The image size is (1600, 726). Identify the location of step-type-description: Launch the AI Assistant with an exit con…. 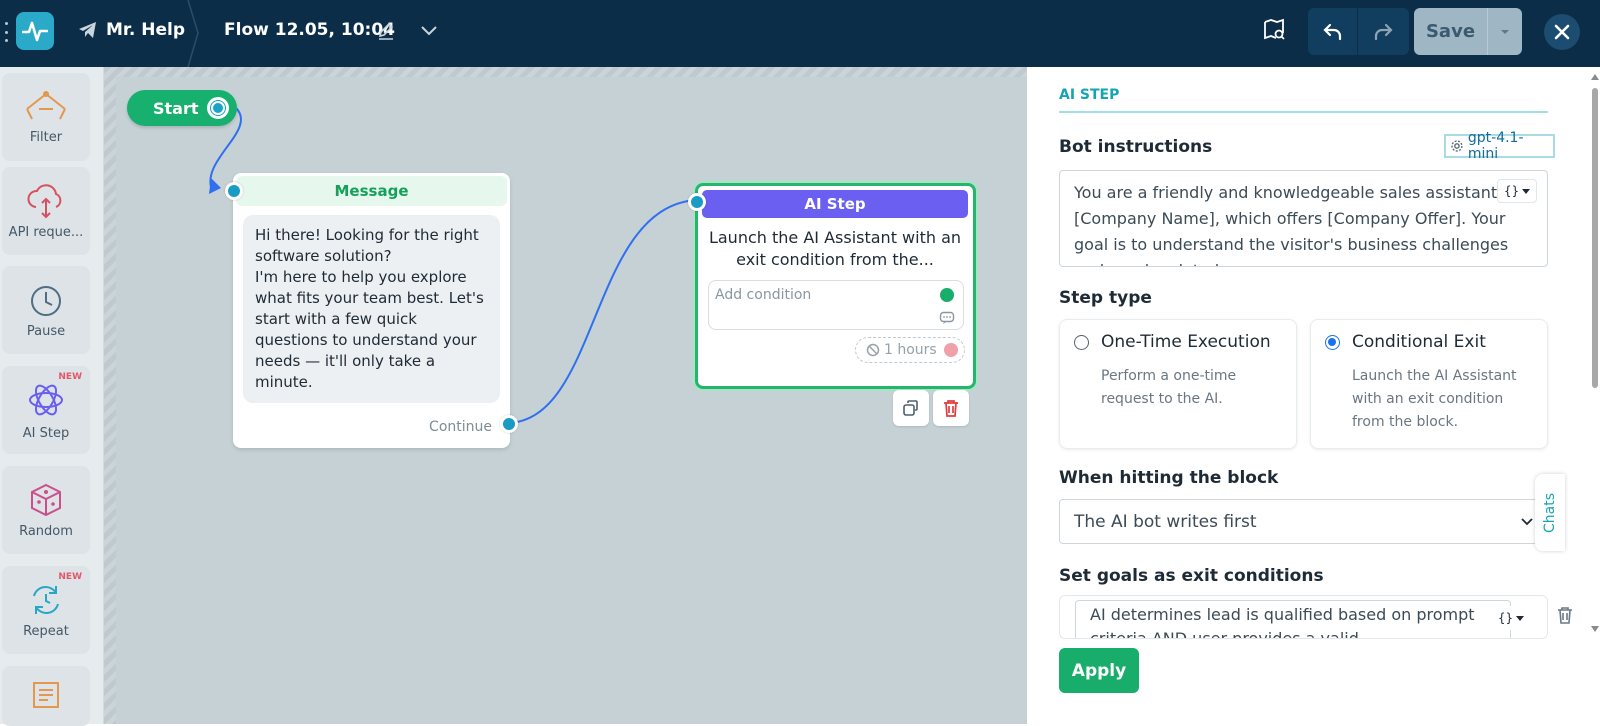
(1434, 399).